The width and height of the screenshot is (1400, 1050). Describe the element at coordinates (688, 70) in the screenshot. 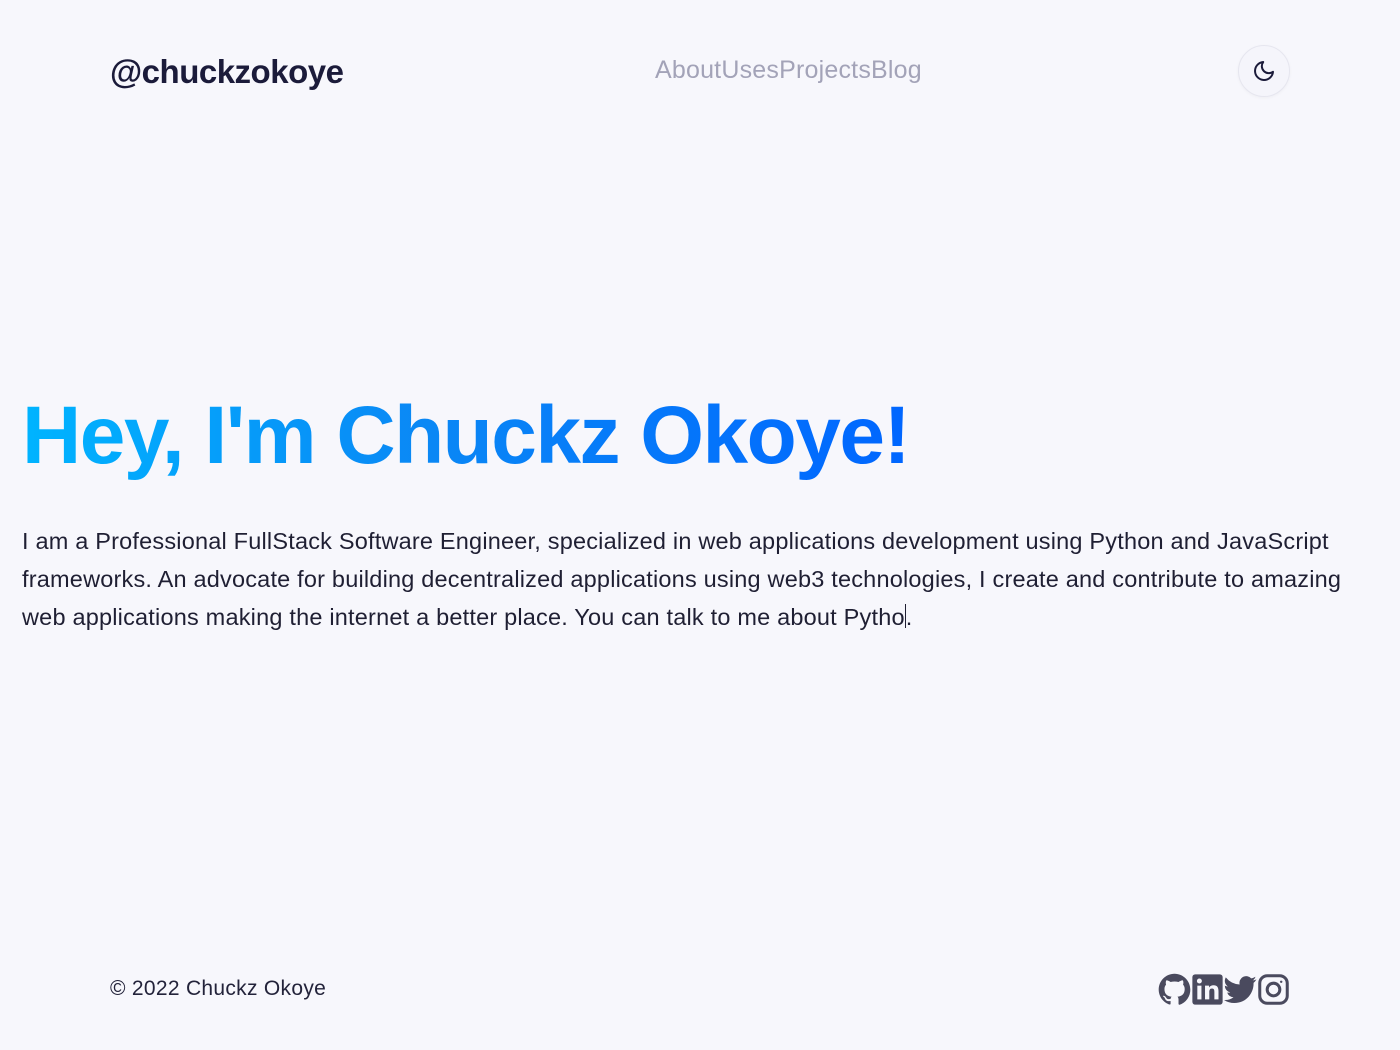

I see `nav-link-about: About` at that location.